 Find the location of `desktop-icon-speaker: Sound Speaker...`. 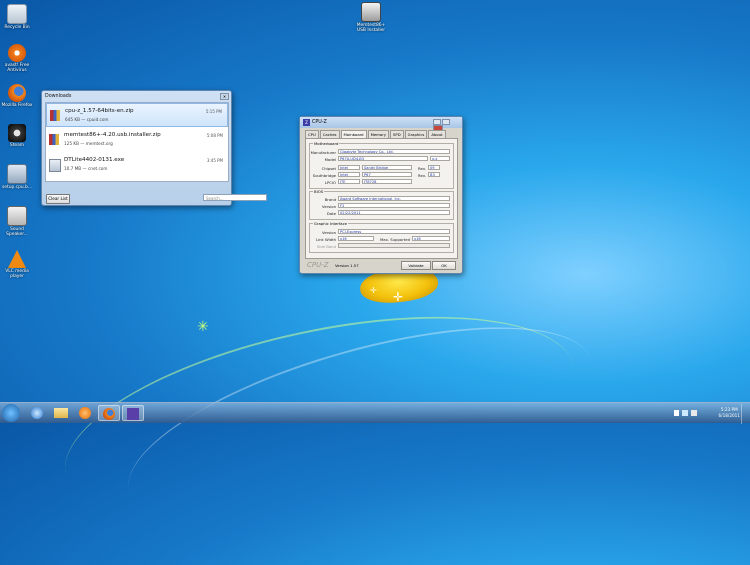

desktop-icon-speaker: Sound Speaker... is located at coordinates (17, 221).